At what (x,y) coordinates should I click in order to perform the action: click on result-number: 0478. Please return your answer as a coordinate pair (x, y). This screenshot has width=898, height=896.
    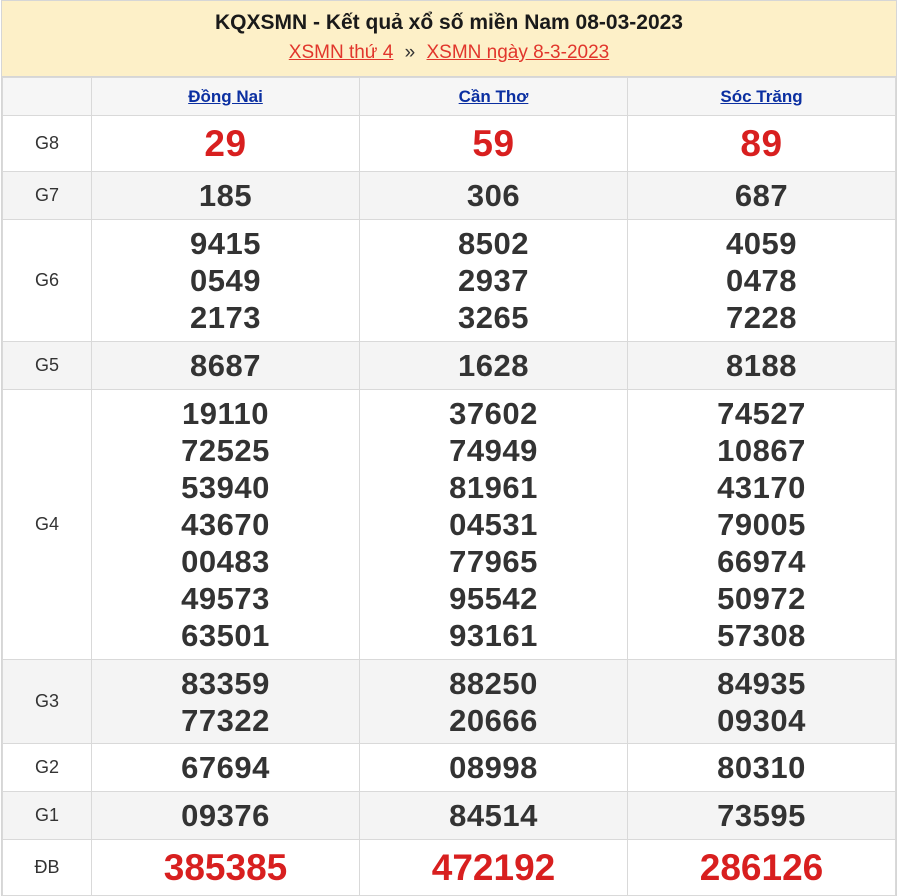
    Looking at the image, I should click on (761, 280).